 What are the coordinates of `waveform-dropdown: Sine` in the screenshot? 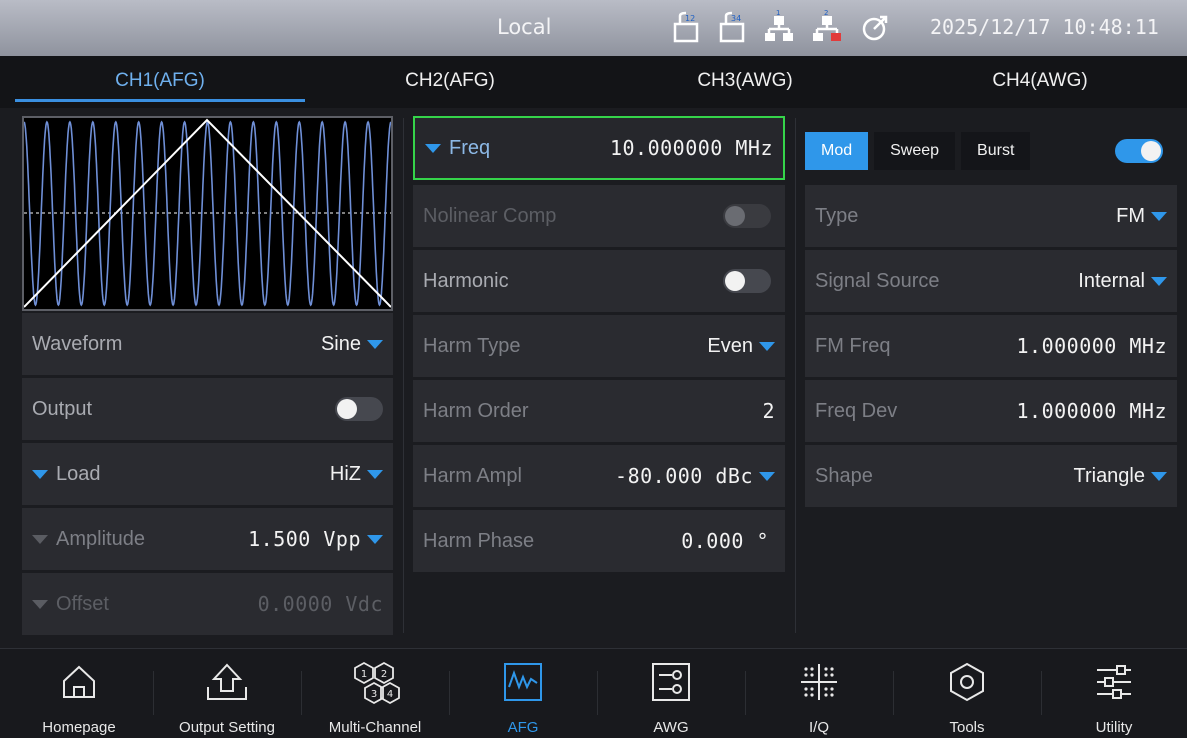 It's located at (352, 344).